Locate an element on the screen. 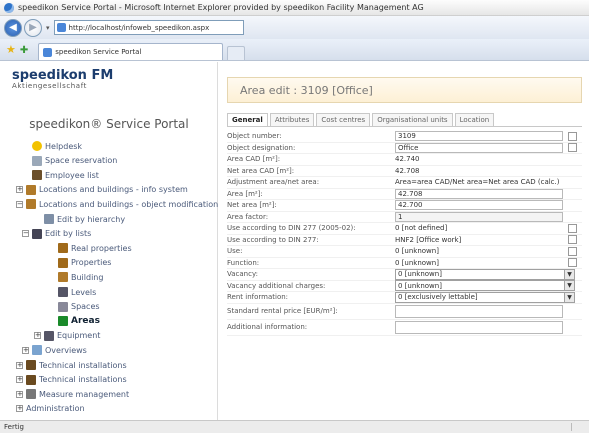 This screenshot has width=589, height=433. resize-grip is located at coordinates (578, 427).